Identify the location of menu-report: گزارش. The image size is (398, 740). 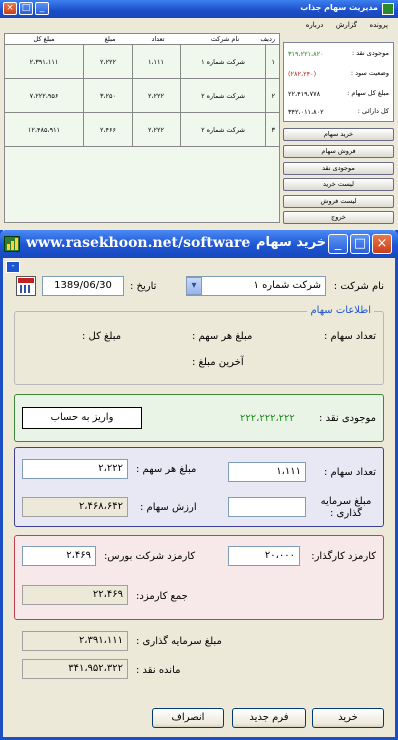
(346, 25).